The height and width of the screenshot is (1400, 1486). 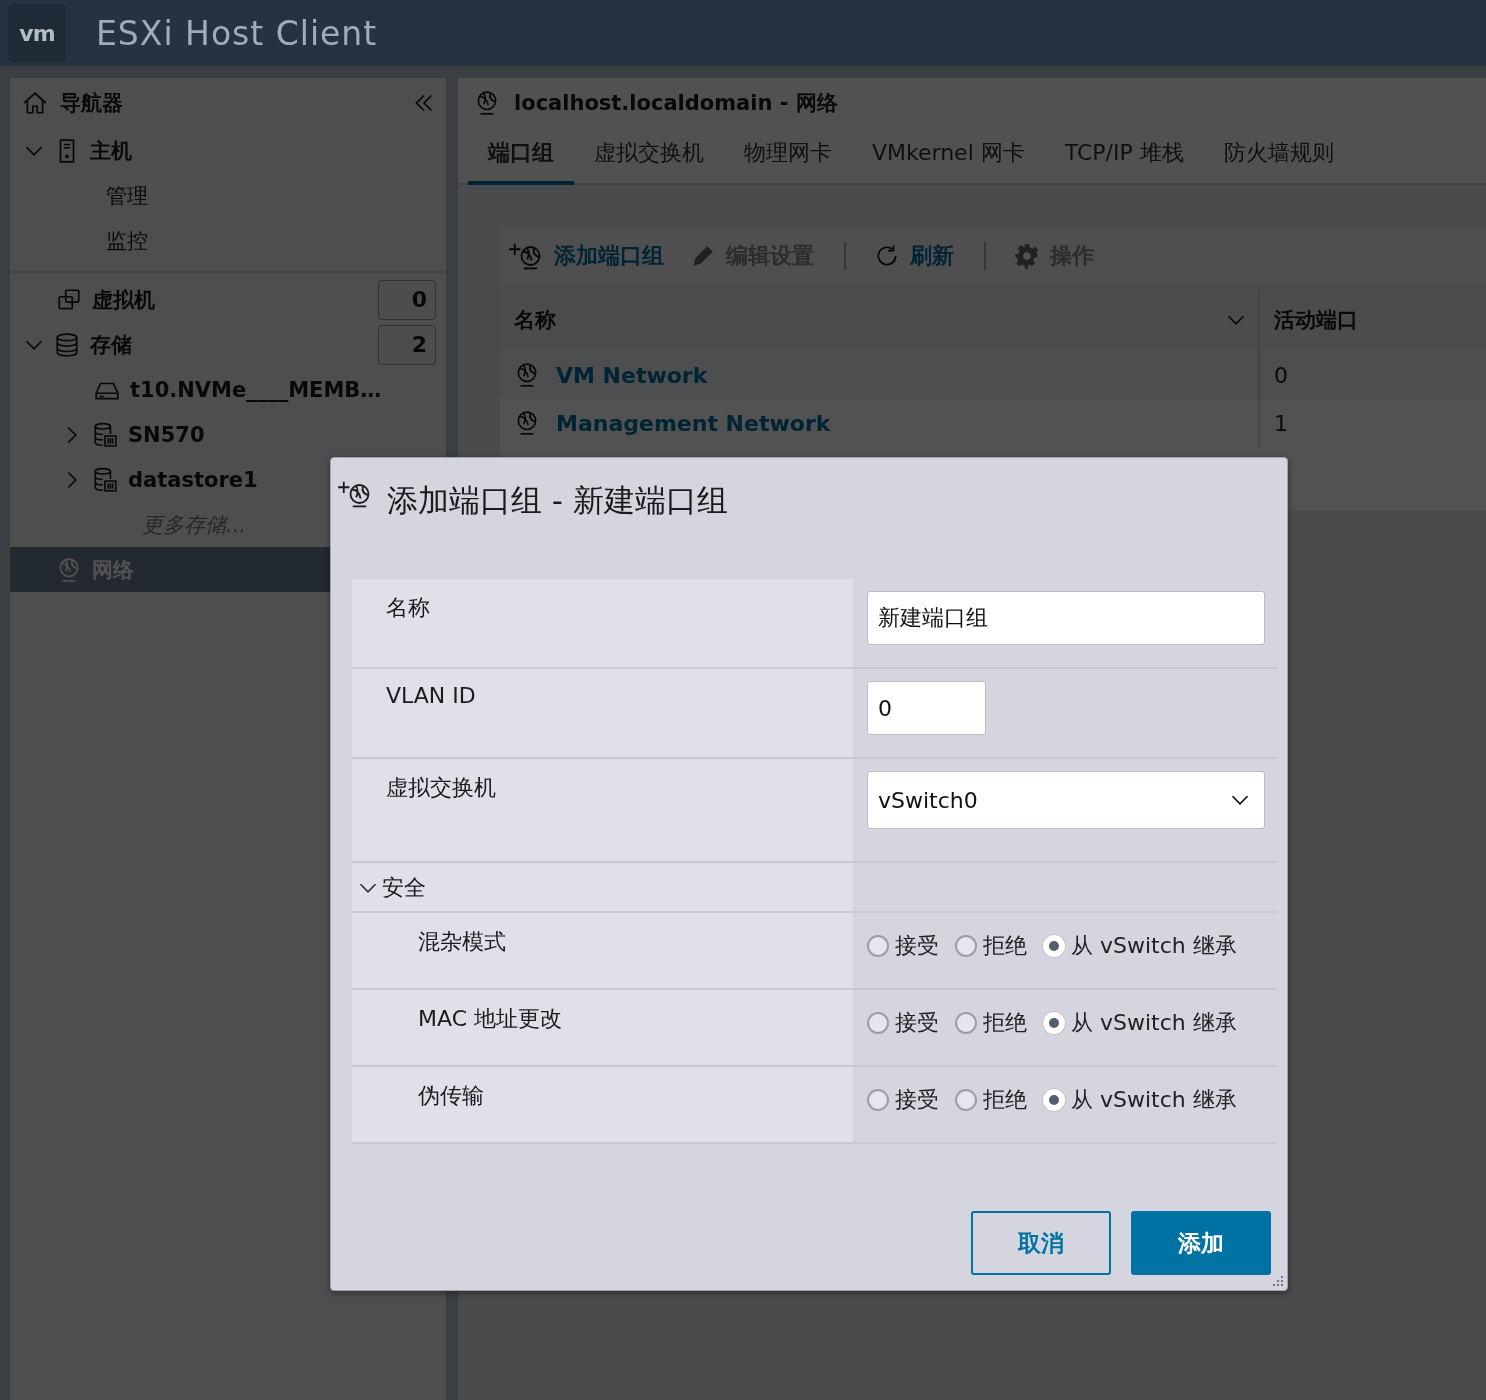 What do you see at coordinates (593, 256) in the screenshot?
I see `toolbar-button: 添加端口组` at bounding box center [593, 256].